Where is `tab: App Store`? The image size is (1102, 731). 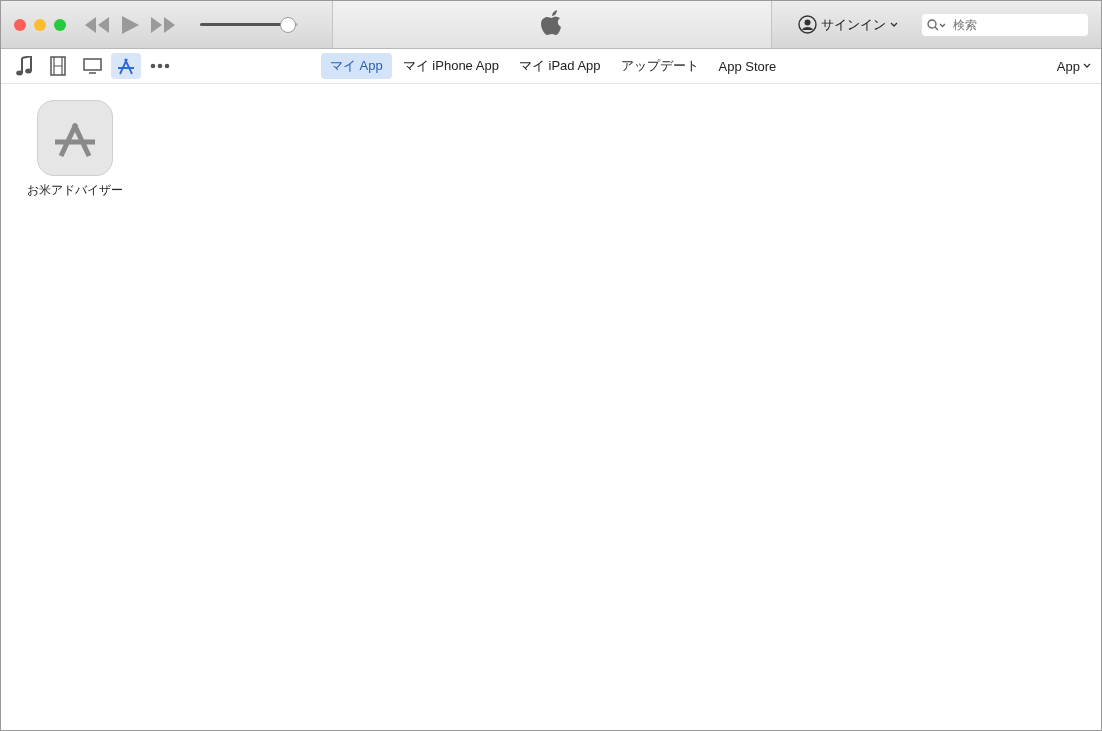
tab: App Store is located at coordinates (747, 66).